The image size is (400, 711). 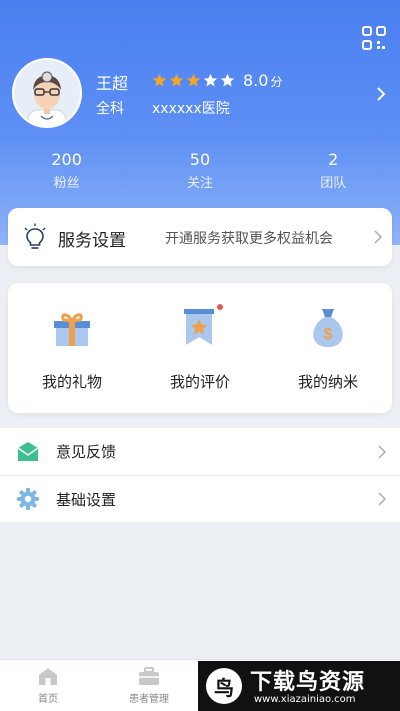 What do you see at coordinates (305, 699) in the screenshot?
I see `watermark-url: www.xiazainiao.com` at bounding box center [305, 699].